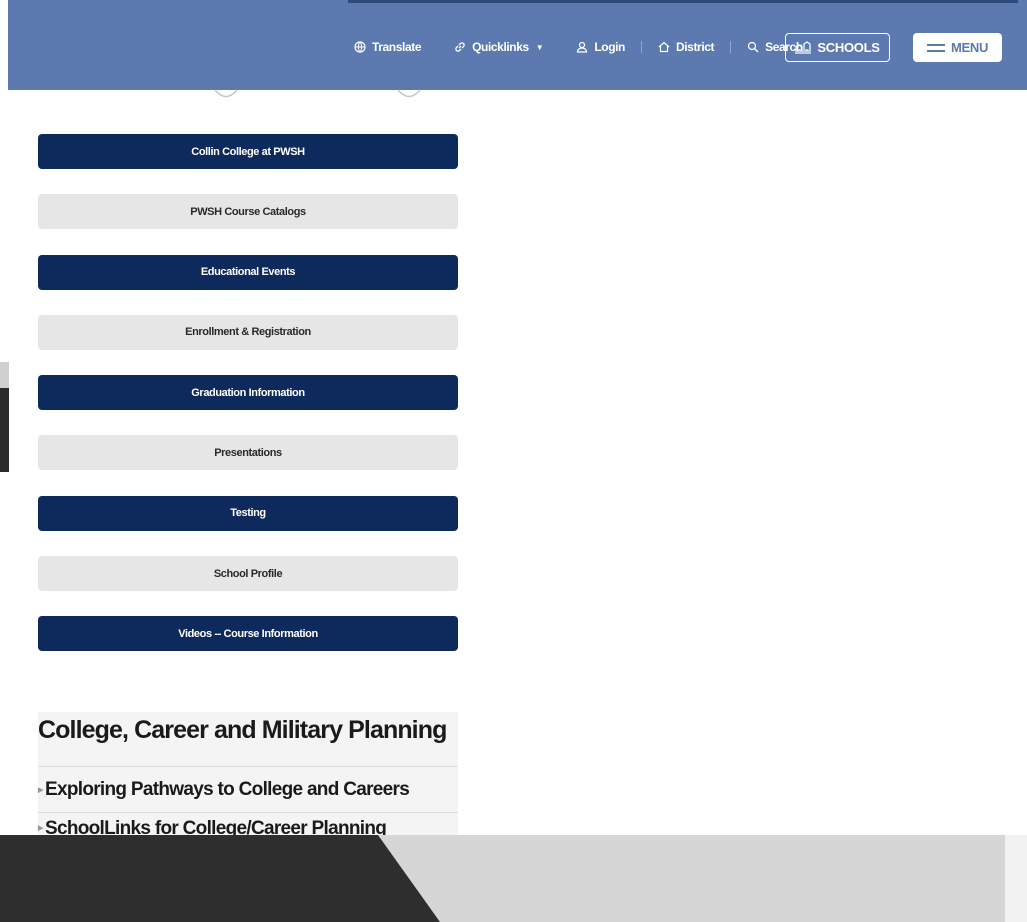 The width and height of the screenshot is (1027, 922). I want to click on footer-dark-shape, so click(220, 878).